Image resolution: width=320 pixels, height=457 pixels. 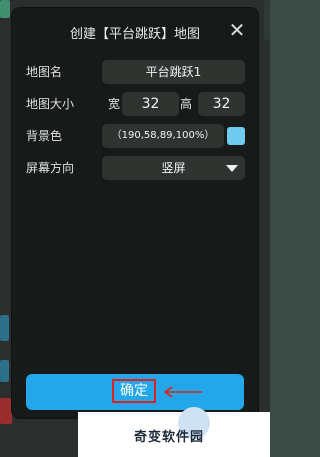 I want to click on confirm-label: 确定, so click(x=134, y=391).